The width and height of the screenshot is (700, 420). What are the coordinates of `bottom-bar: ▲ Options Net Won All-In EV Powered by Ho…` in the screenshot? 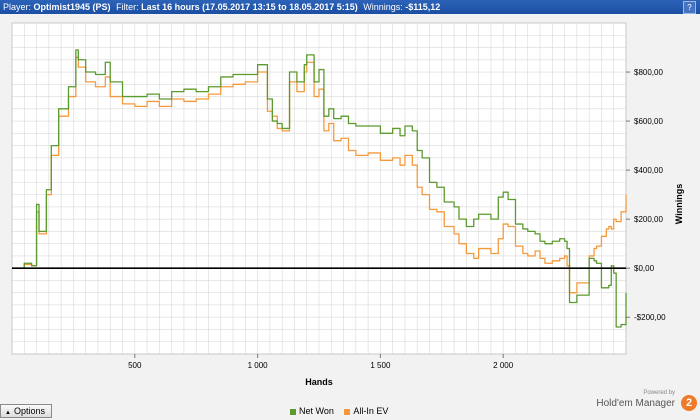 It's located at (350, 404).